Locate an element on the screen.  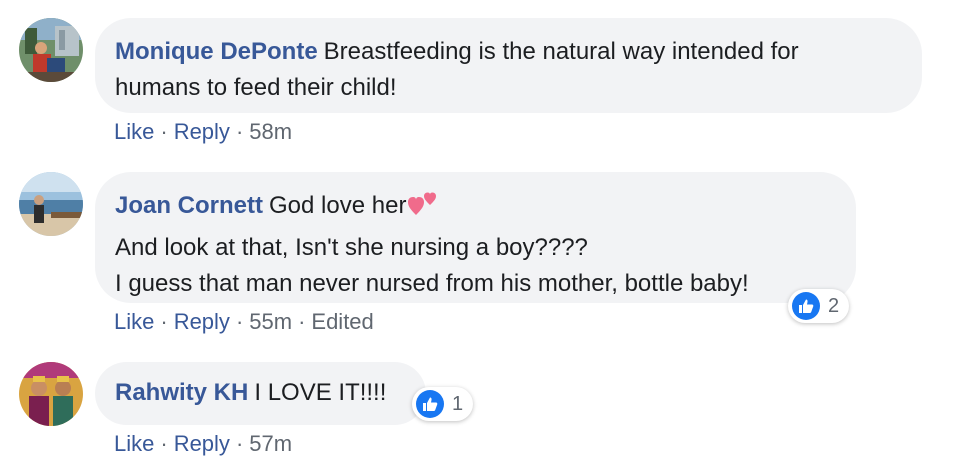
comment-actions: Like · Reply · 58m is located at coordinates (203, 132).